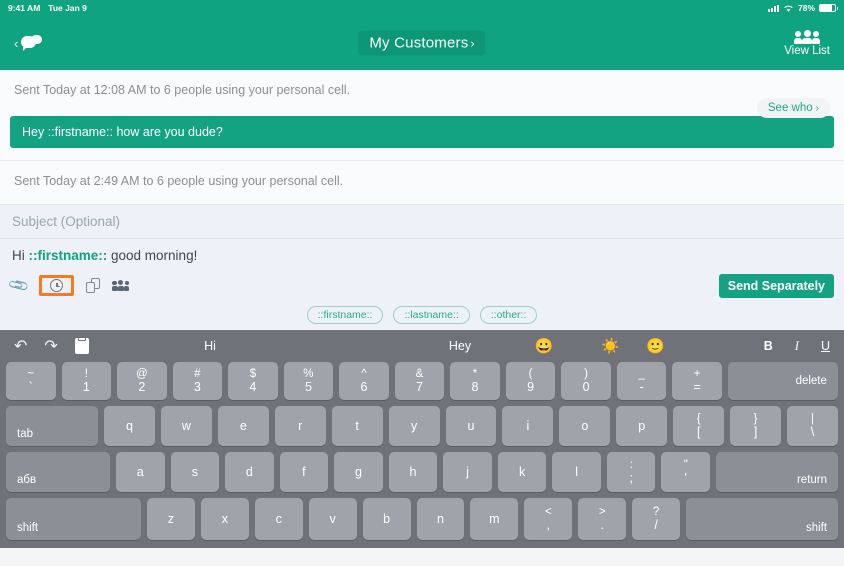 The image size is (844, 566). I want to click on key-2: @2, so click(142, 381).